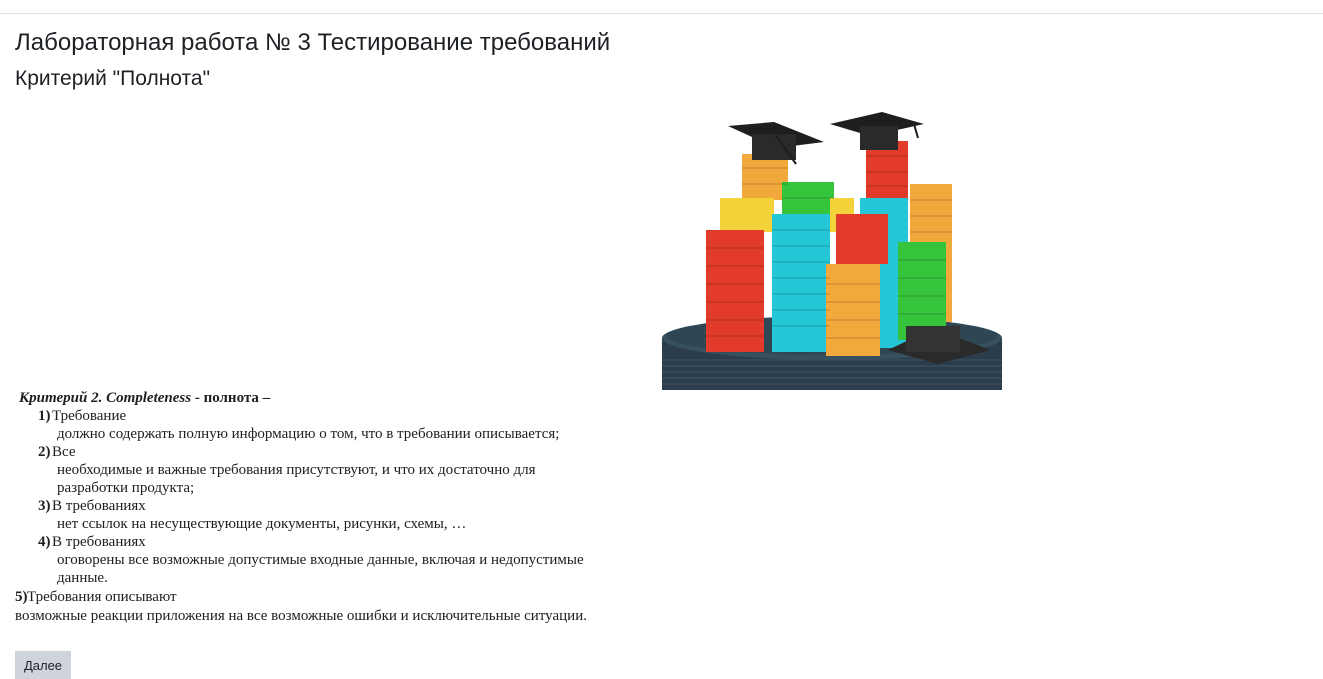 The height and width of the screenshot is (679, 1323). Describe the element at coordinates (82, 578) in the screenshot. I see `item-4-line-2: данные.` at that location.